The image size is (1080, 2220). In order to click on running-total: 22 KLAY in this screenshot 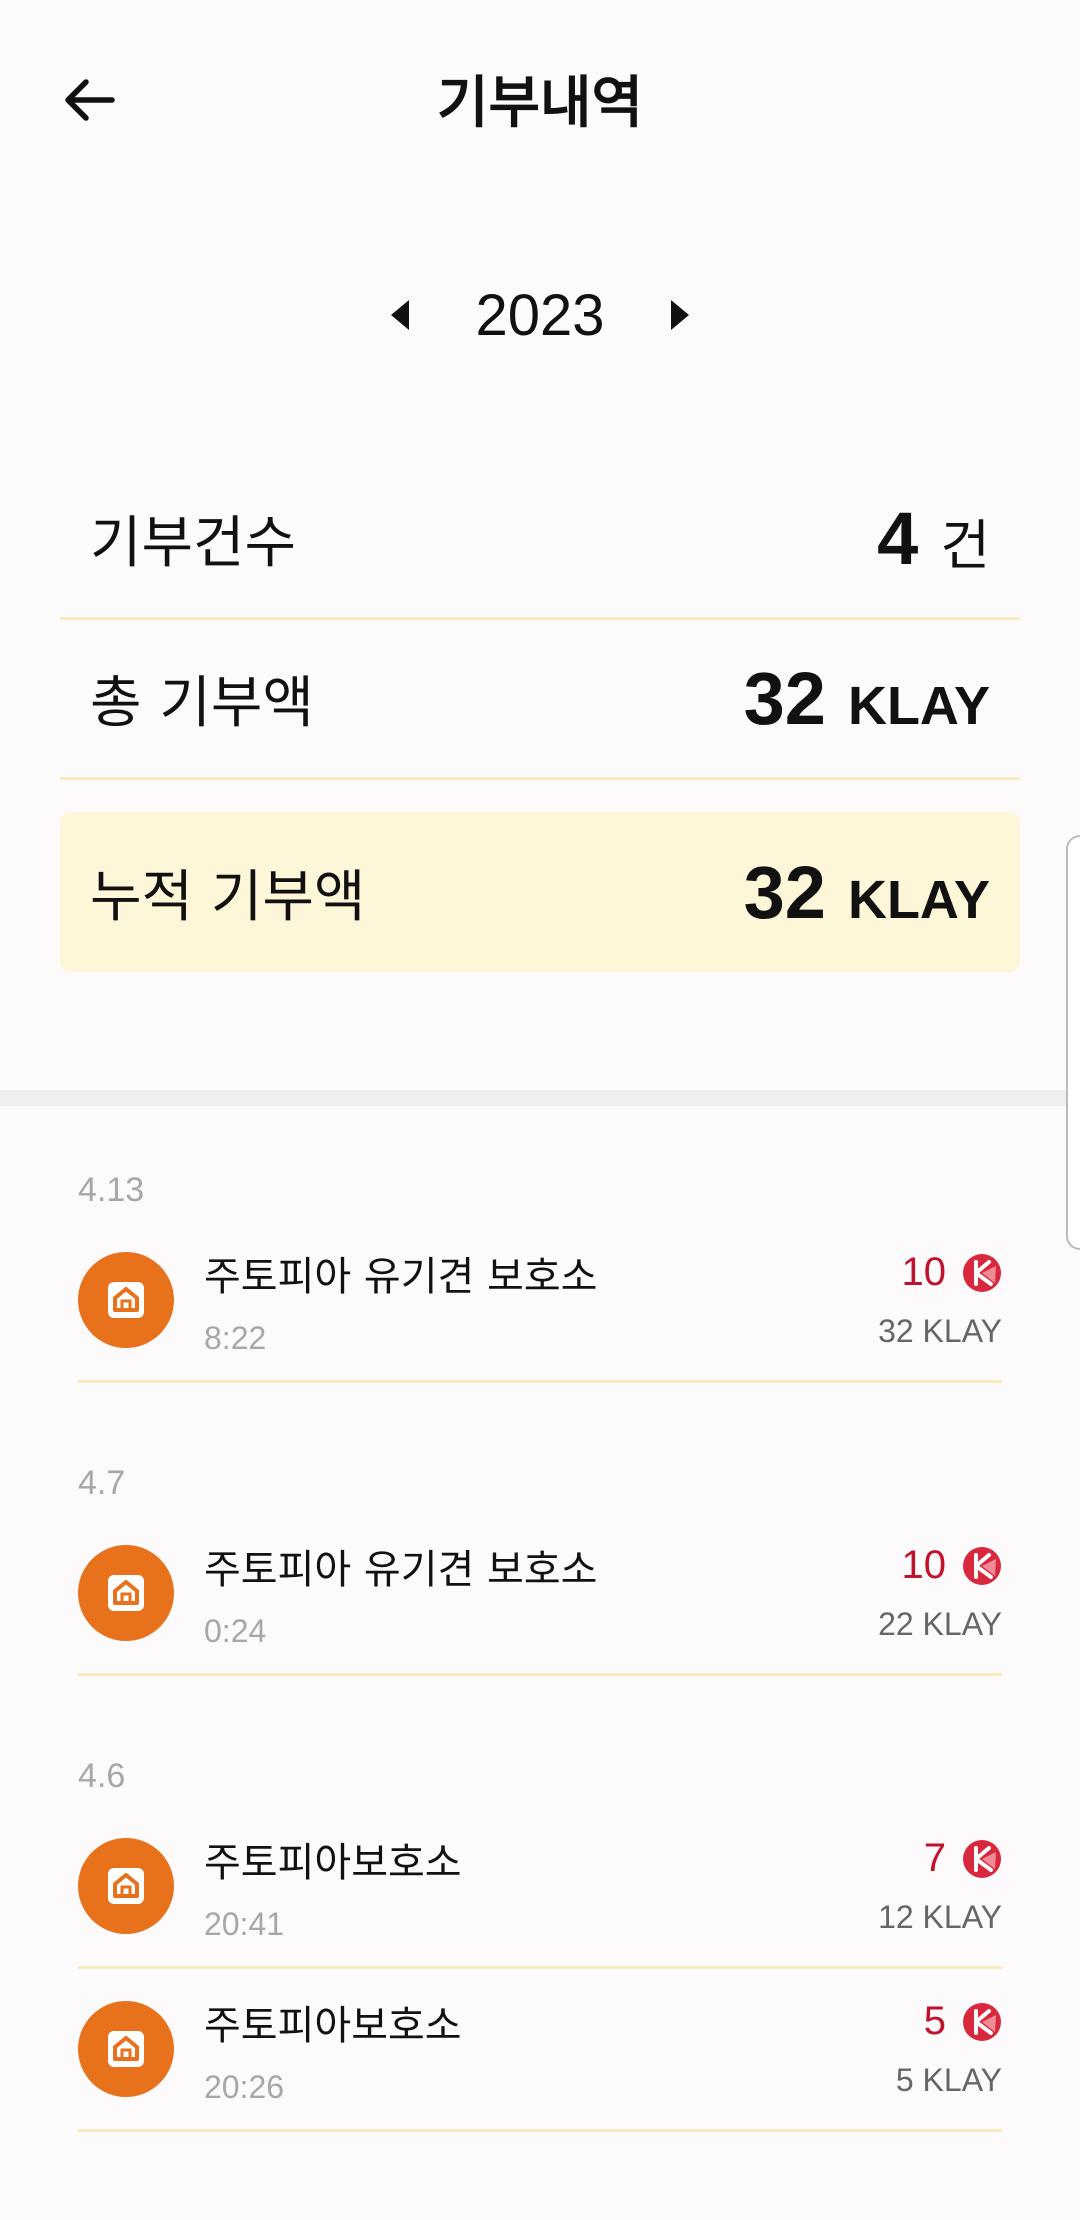, I will do `click(940, 1624)`.